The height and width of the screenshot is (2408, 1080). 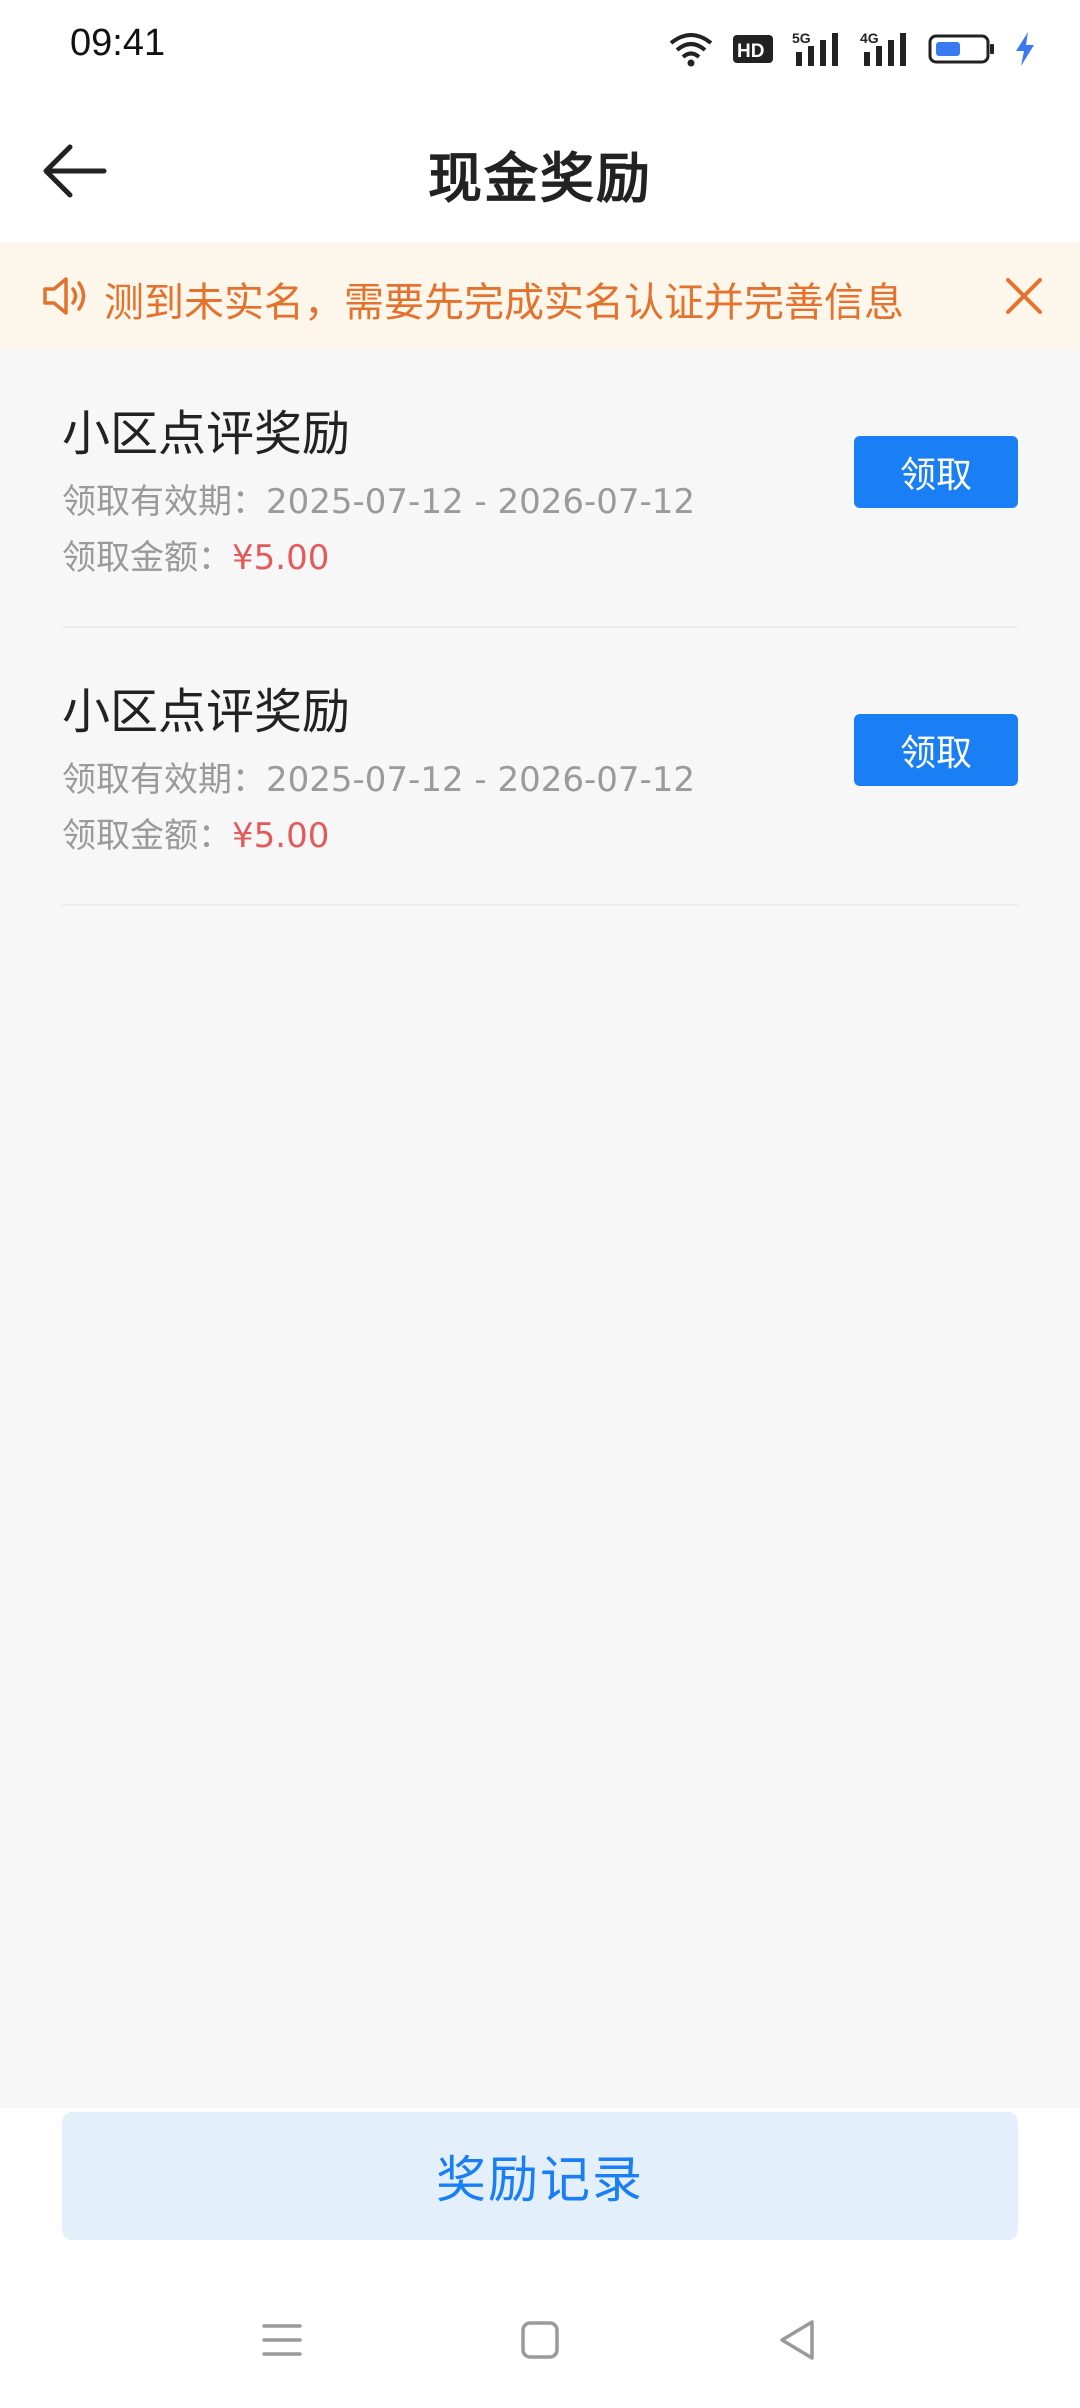 I want to click on hd-label: HD, so click(x=750, y=51).